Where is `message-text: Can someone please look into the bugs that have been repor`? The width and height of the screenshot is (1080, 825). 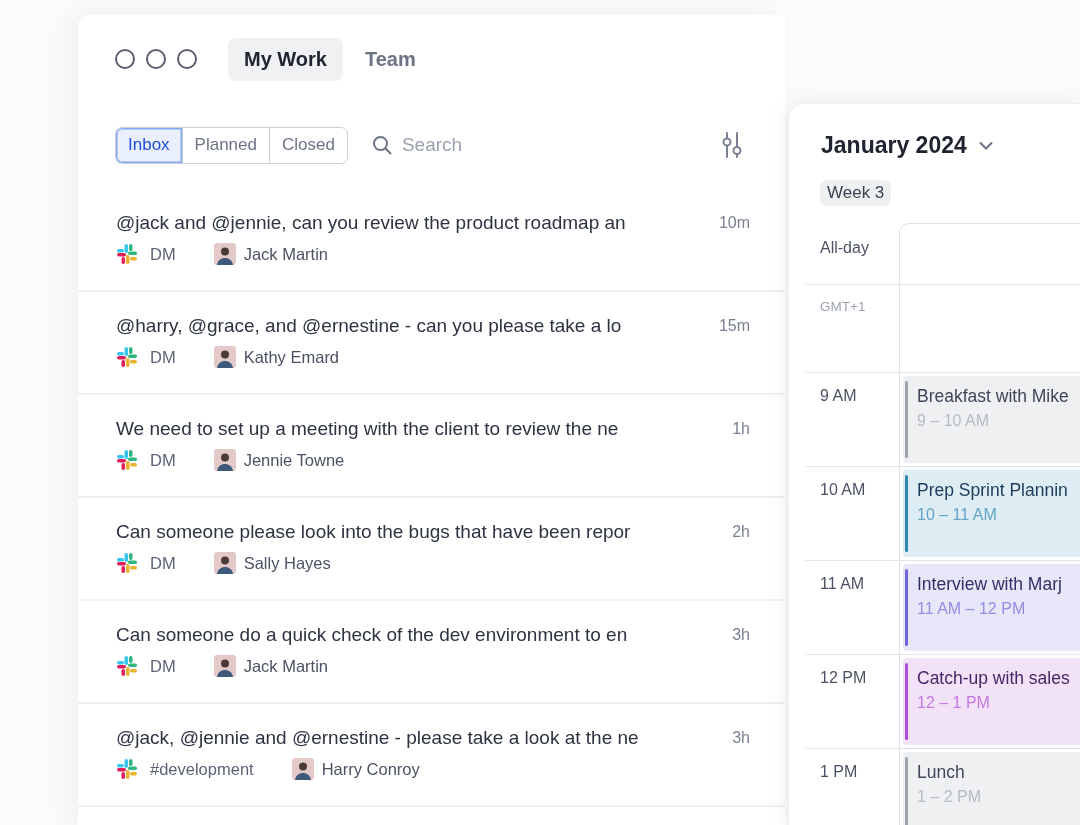
message-text: Can someone please look into the bugs that have been repor is located at coordinates (373, 532).